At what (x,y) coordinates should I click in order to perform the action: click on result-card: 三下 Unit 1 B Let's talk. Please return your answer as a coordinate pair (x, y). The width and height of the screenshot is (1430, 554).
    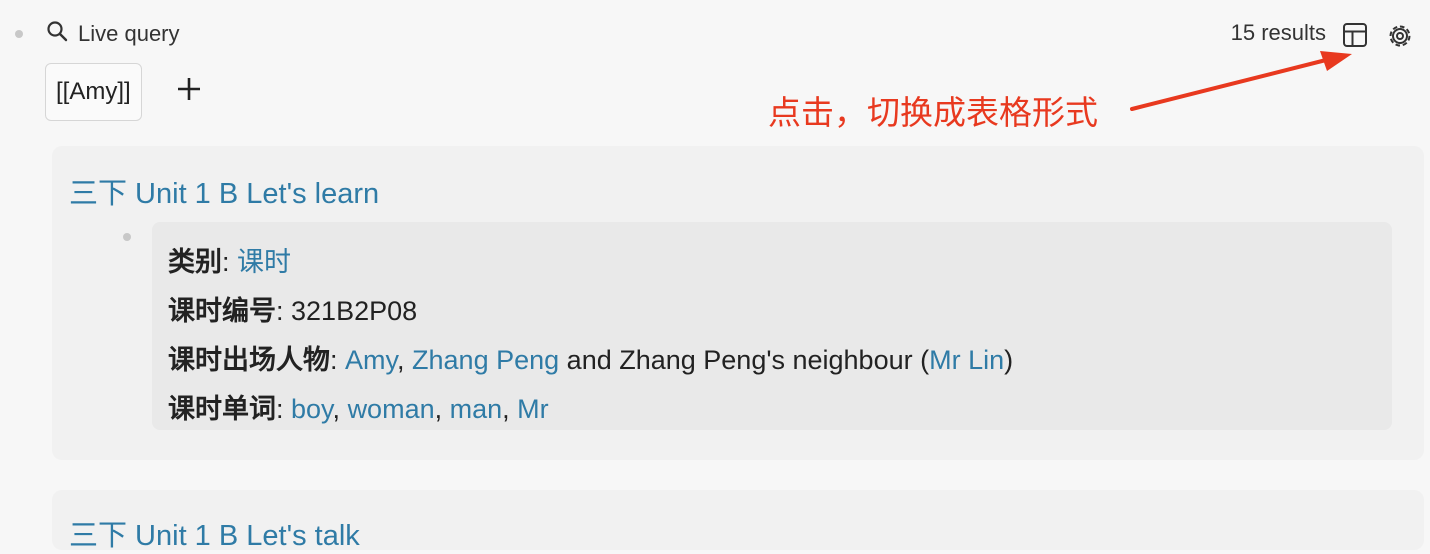
    Looking at the image, I should click on (738, 521).